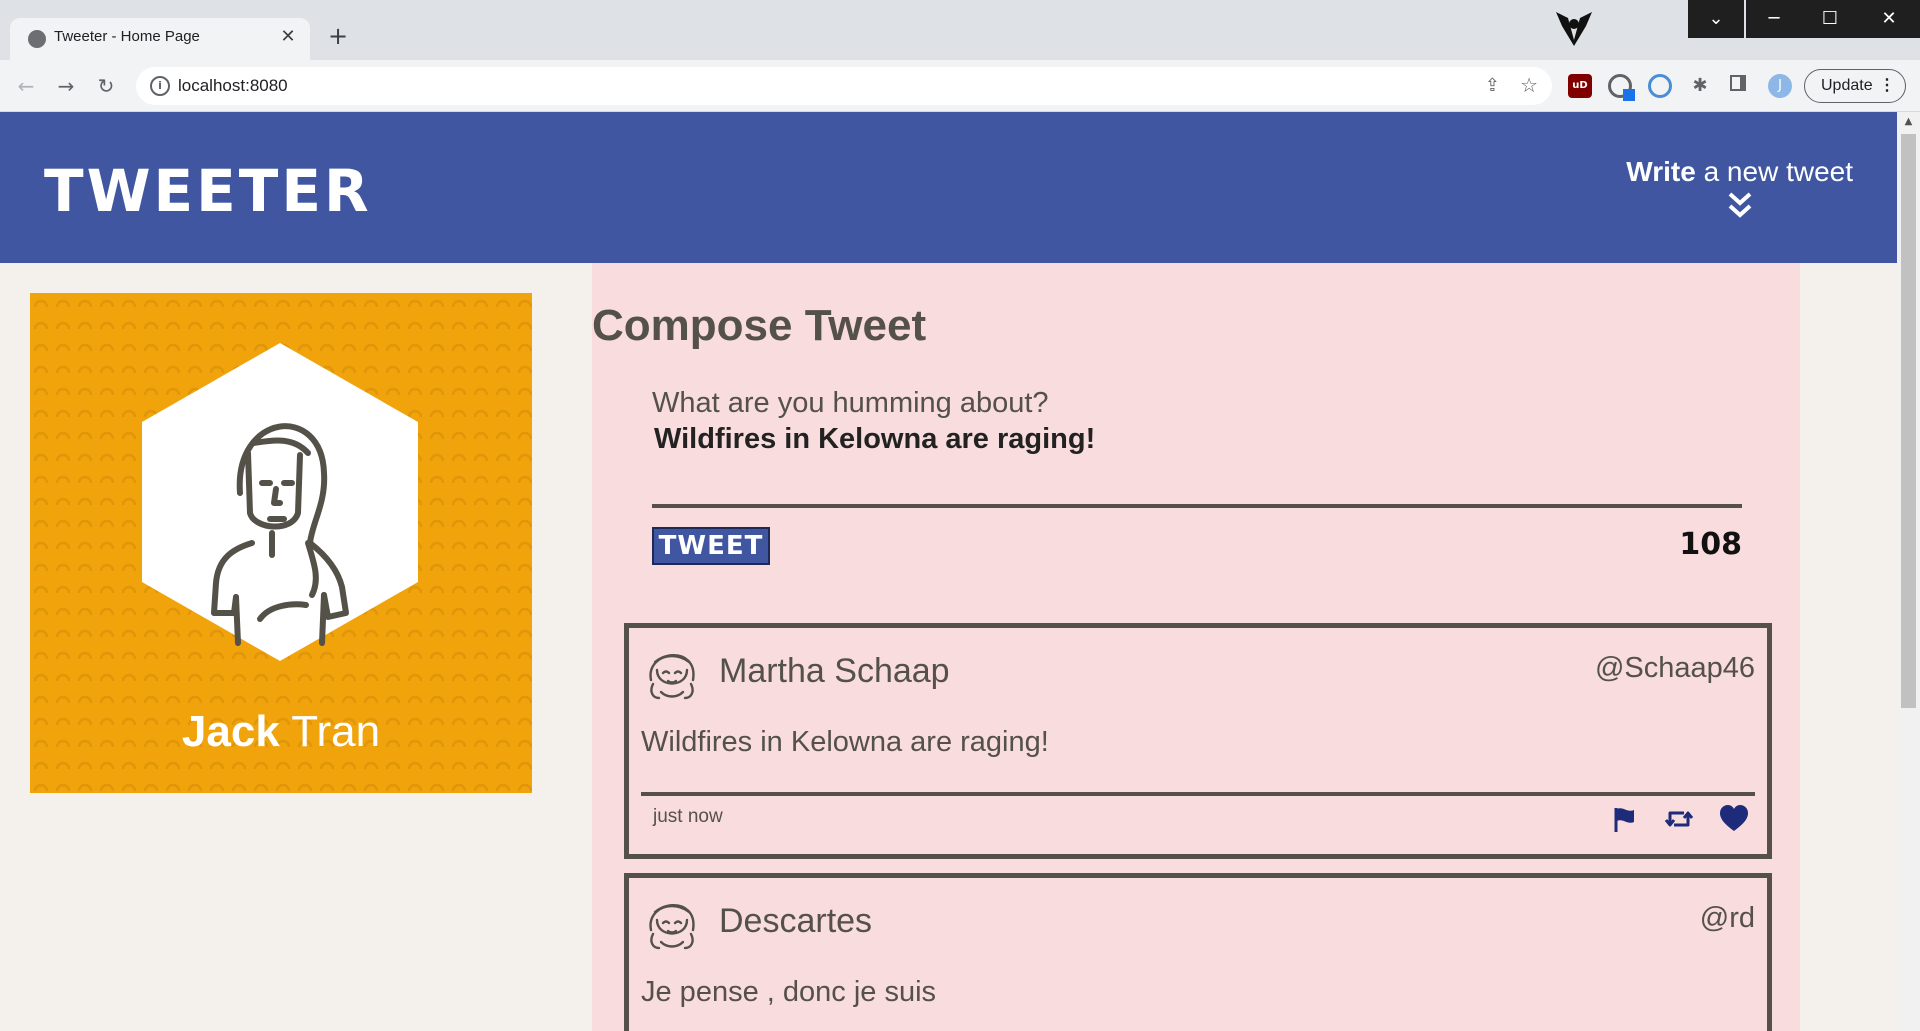 The width and height of the screenshot is (1920, 1031). I want to click on back-arrow-icon: ←, so click(26, 86).